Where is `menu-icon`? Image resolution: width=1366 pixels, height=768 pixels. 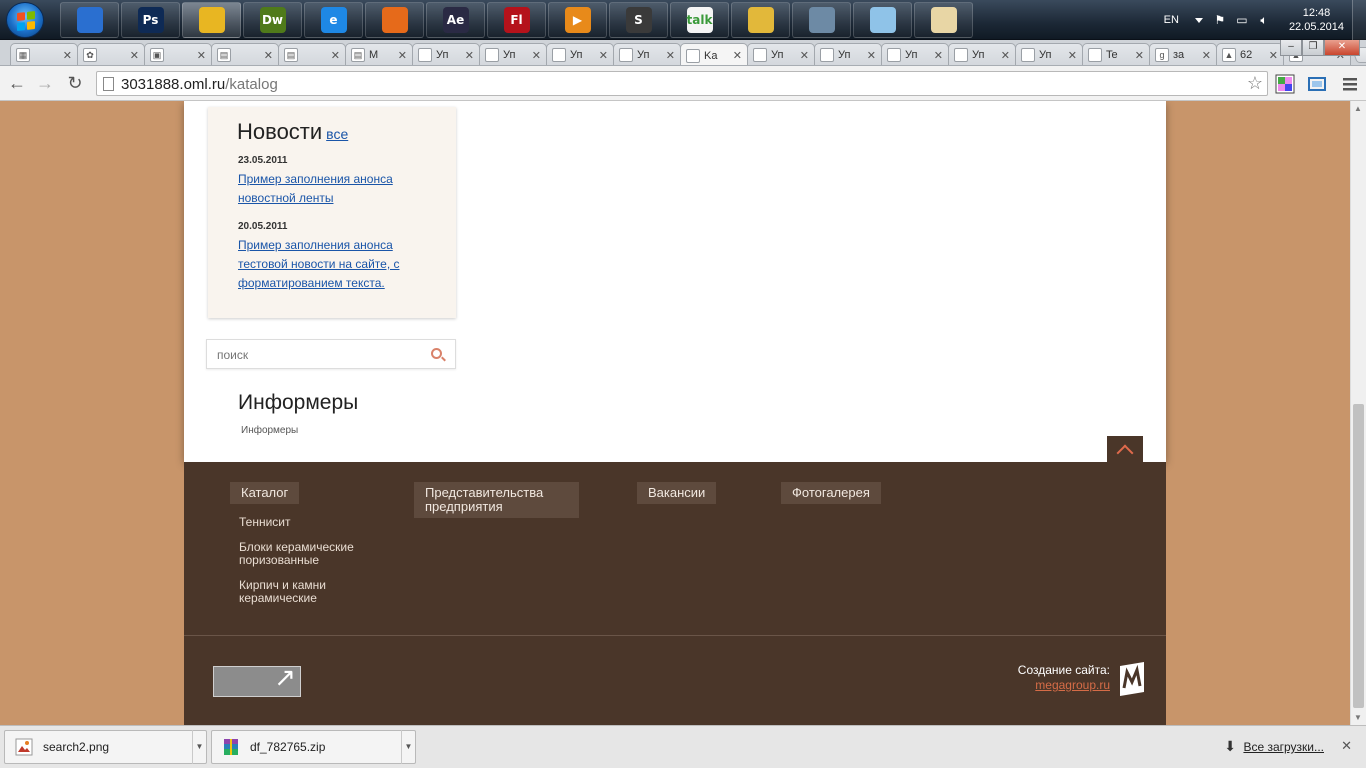
menu-icon is located at coordinates (1350, 84).